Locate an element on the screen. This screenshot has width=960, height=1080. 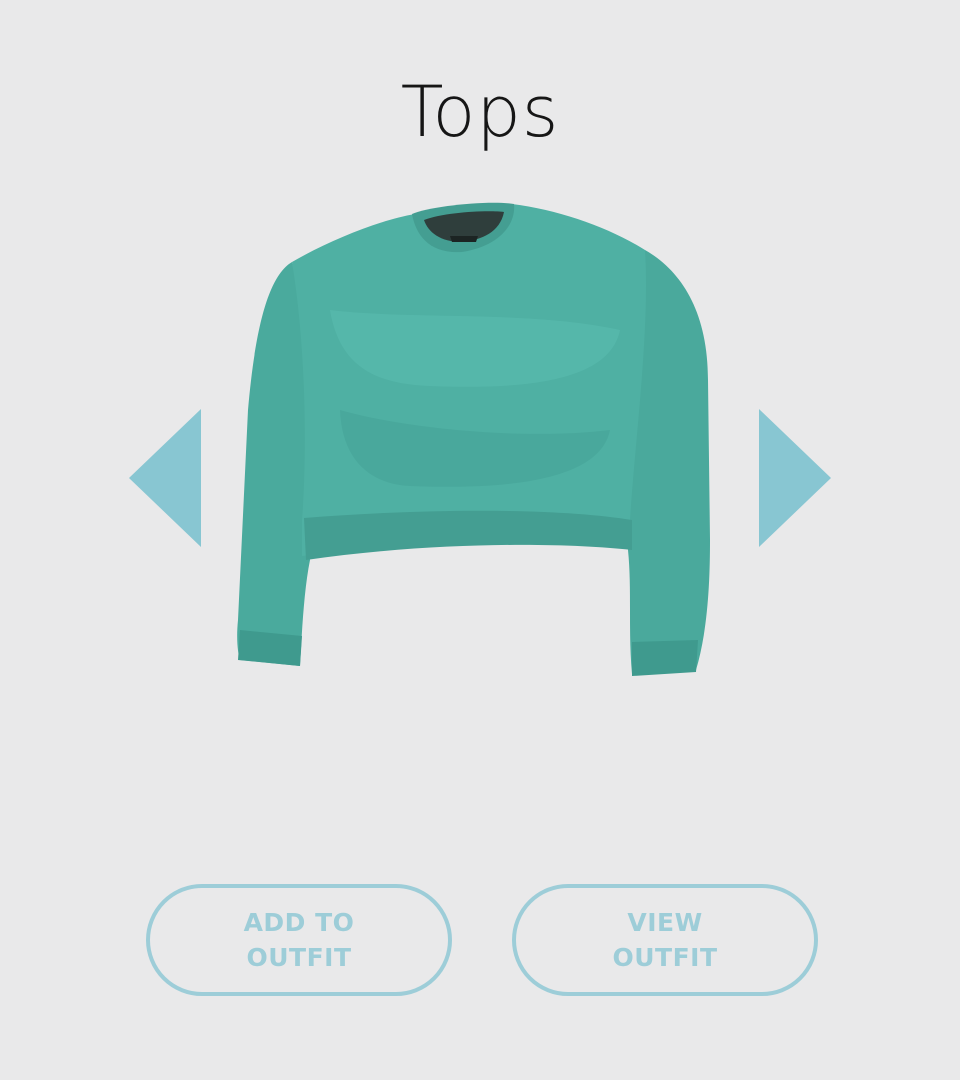
add-to-outfit-button: ADD TO OUTFIT is located at coordinates (299, 940).